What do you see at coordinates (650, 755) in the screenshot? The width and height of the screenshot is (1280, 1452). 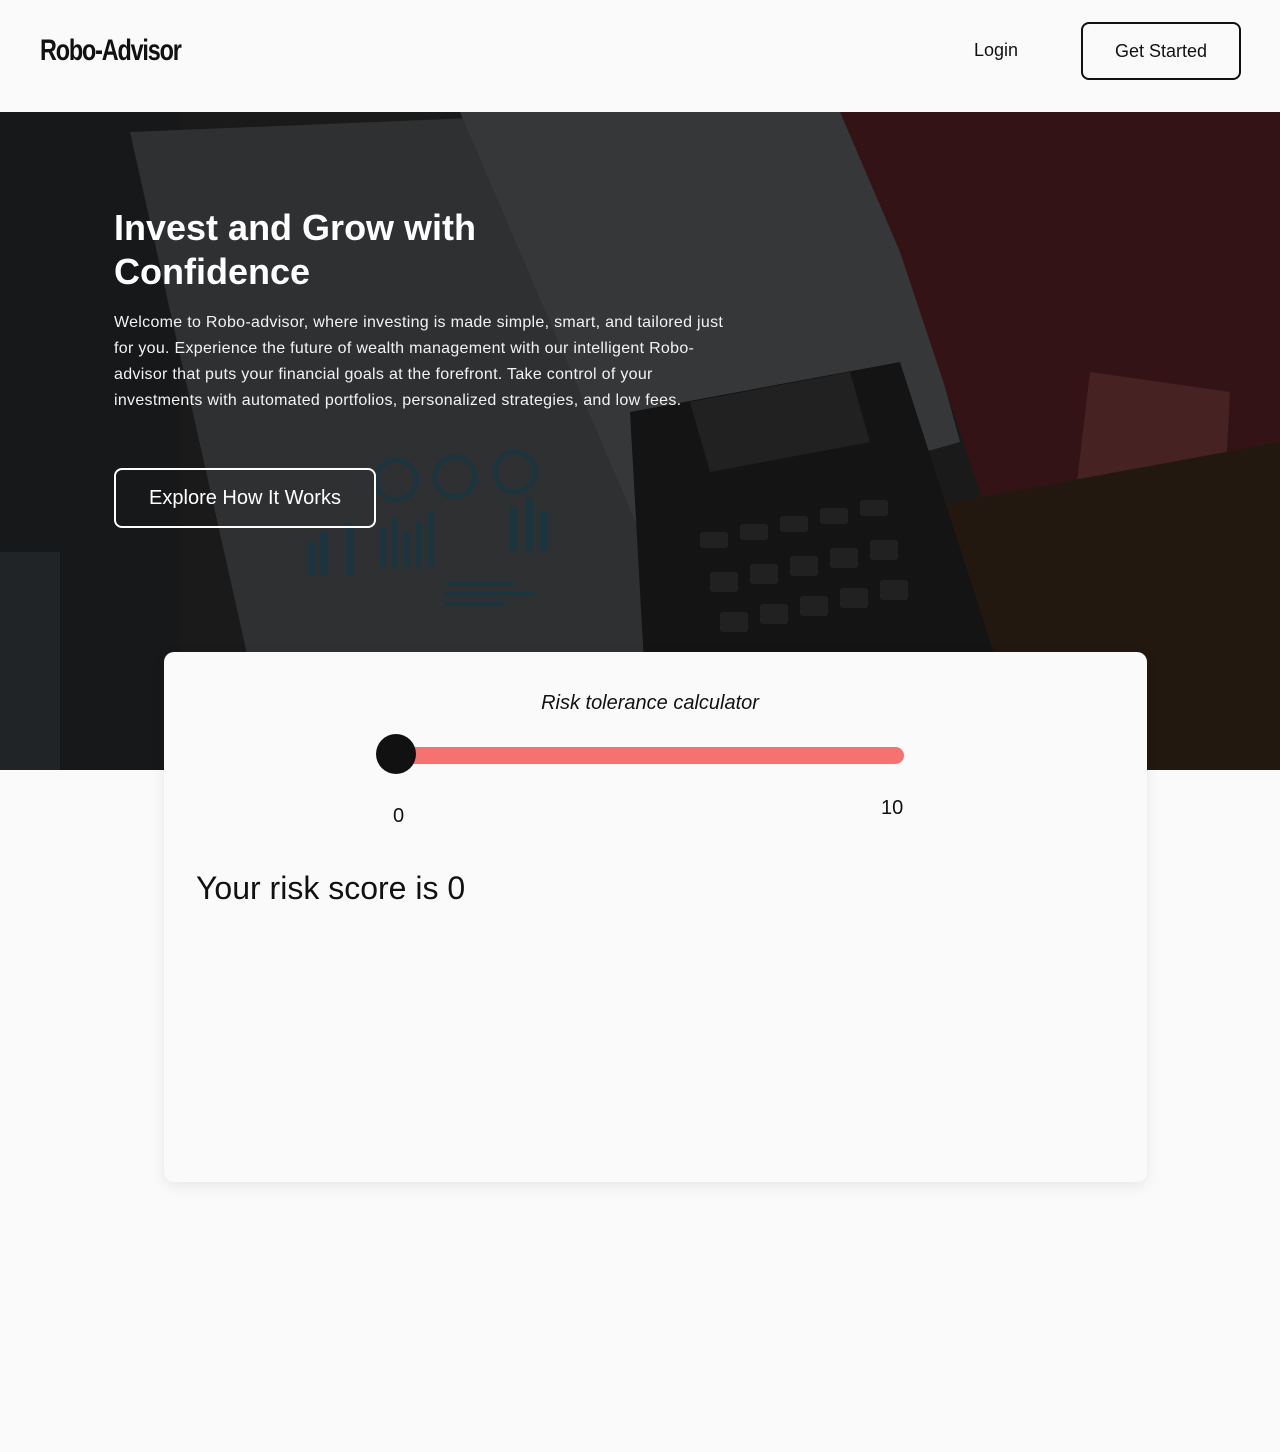 I see `risk-slider-track` at bounding box center [650, 755].